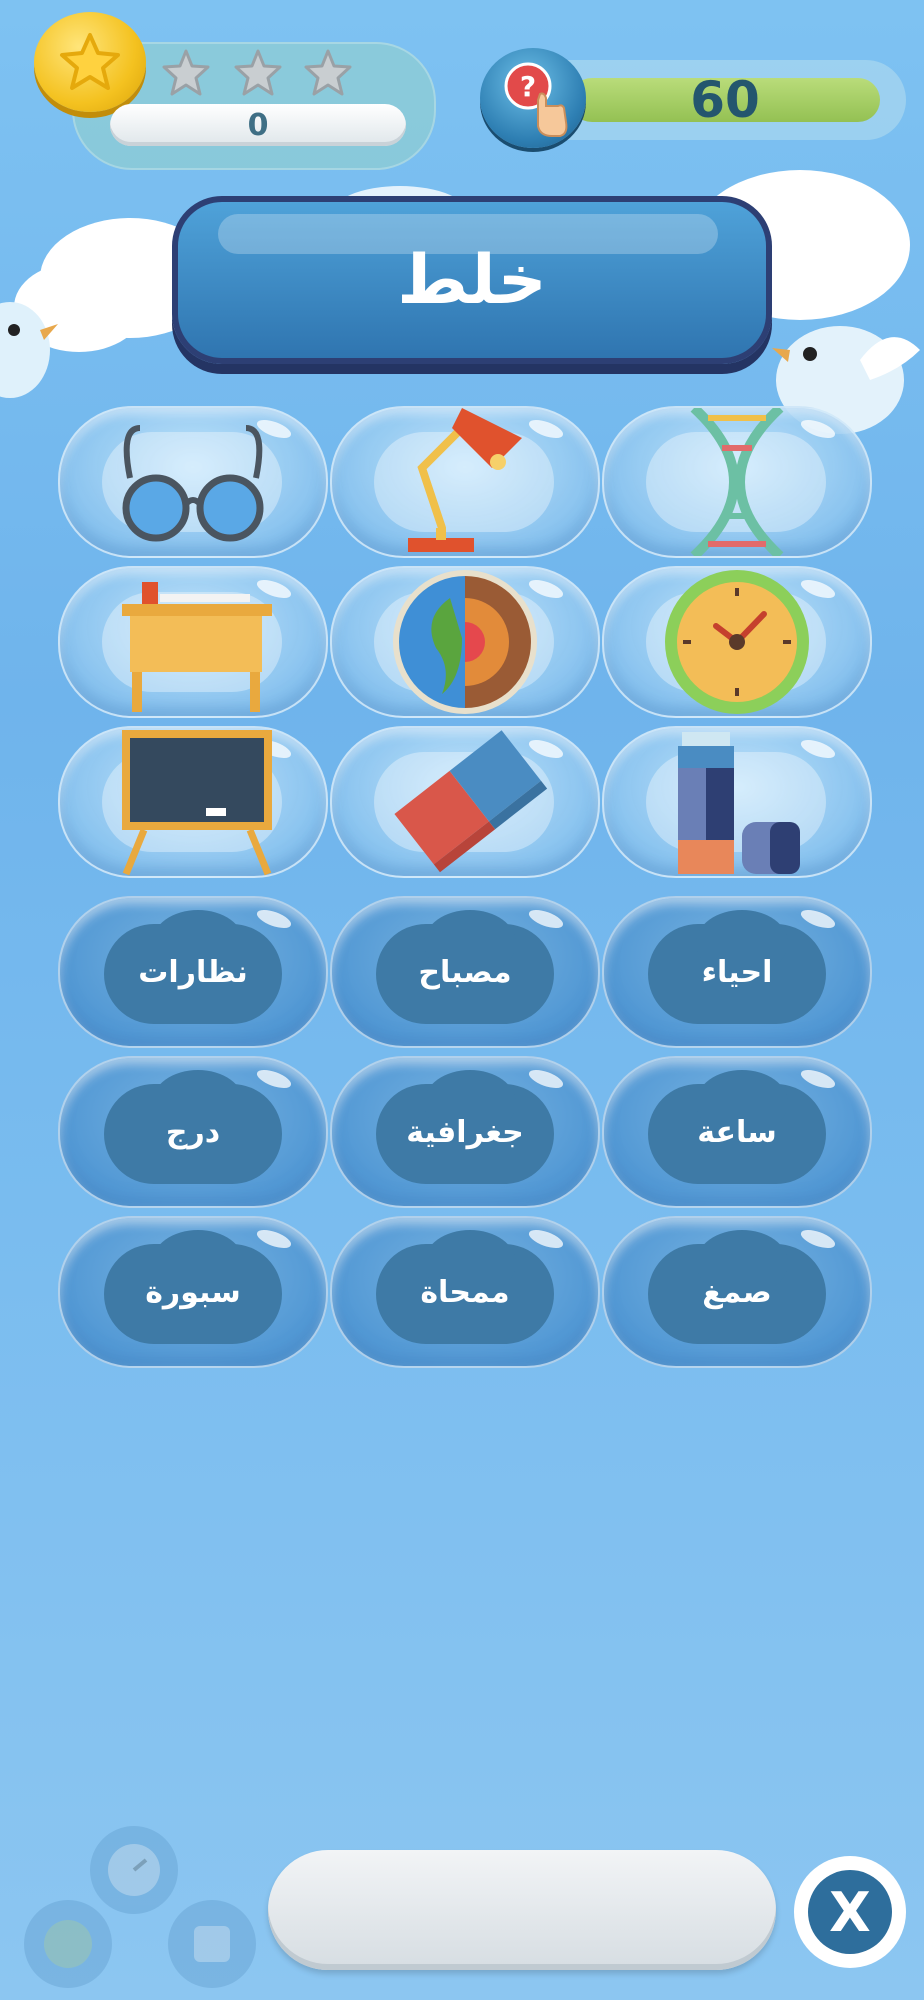 This screenshot has width=924, height=2000. I want to click on blackboard-icon, so click(197, 803).